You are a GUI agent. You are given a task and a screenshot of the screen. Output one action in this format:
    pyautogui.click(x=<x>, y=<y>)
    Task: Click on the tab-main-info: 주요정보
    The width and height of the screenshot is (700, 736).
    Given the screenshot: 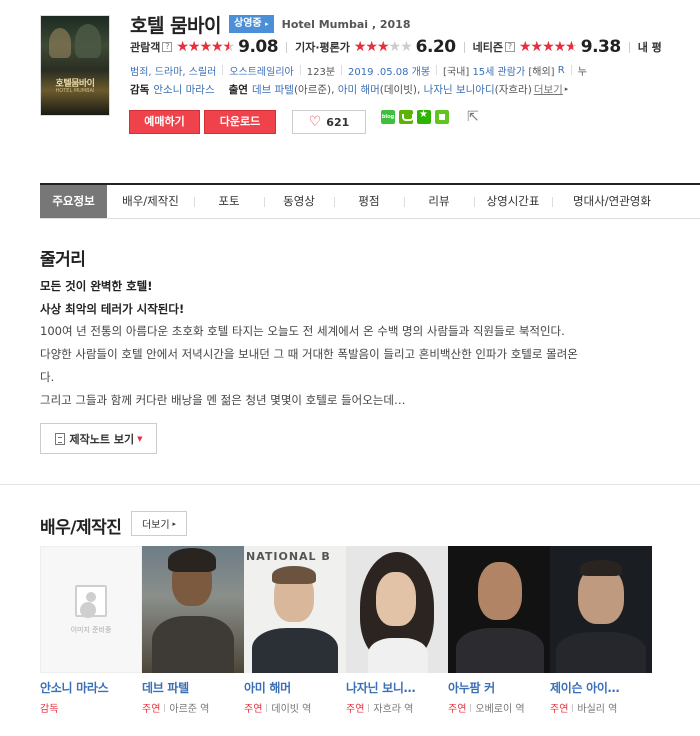 What is the action you would take?
    pyautogui.click(x=73, y=201)
    